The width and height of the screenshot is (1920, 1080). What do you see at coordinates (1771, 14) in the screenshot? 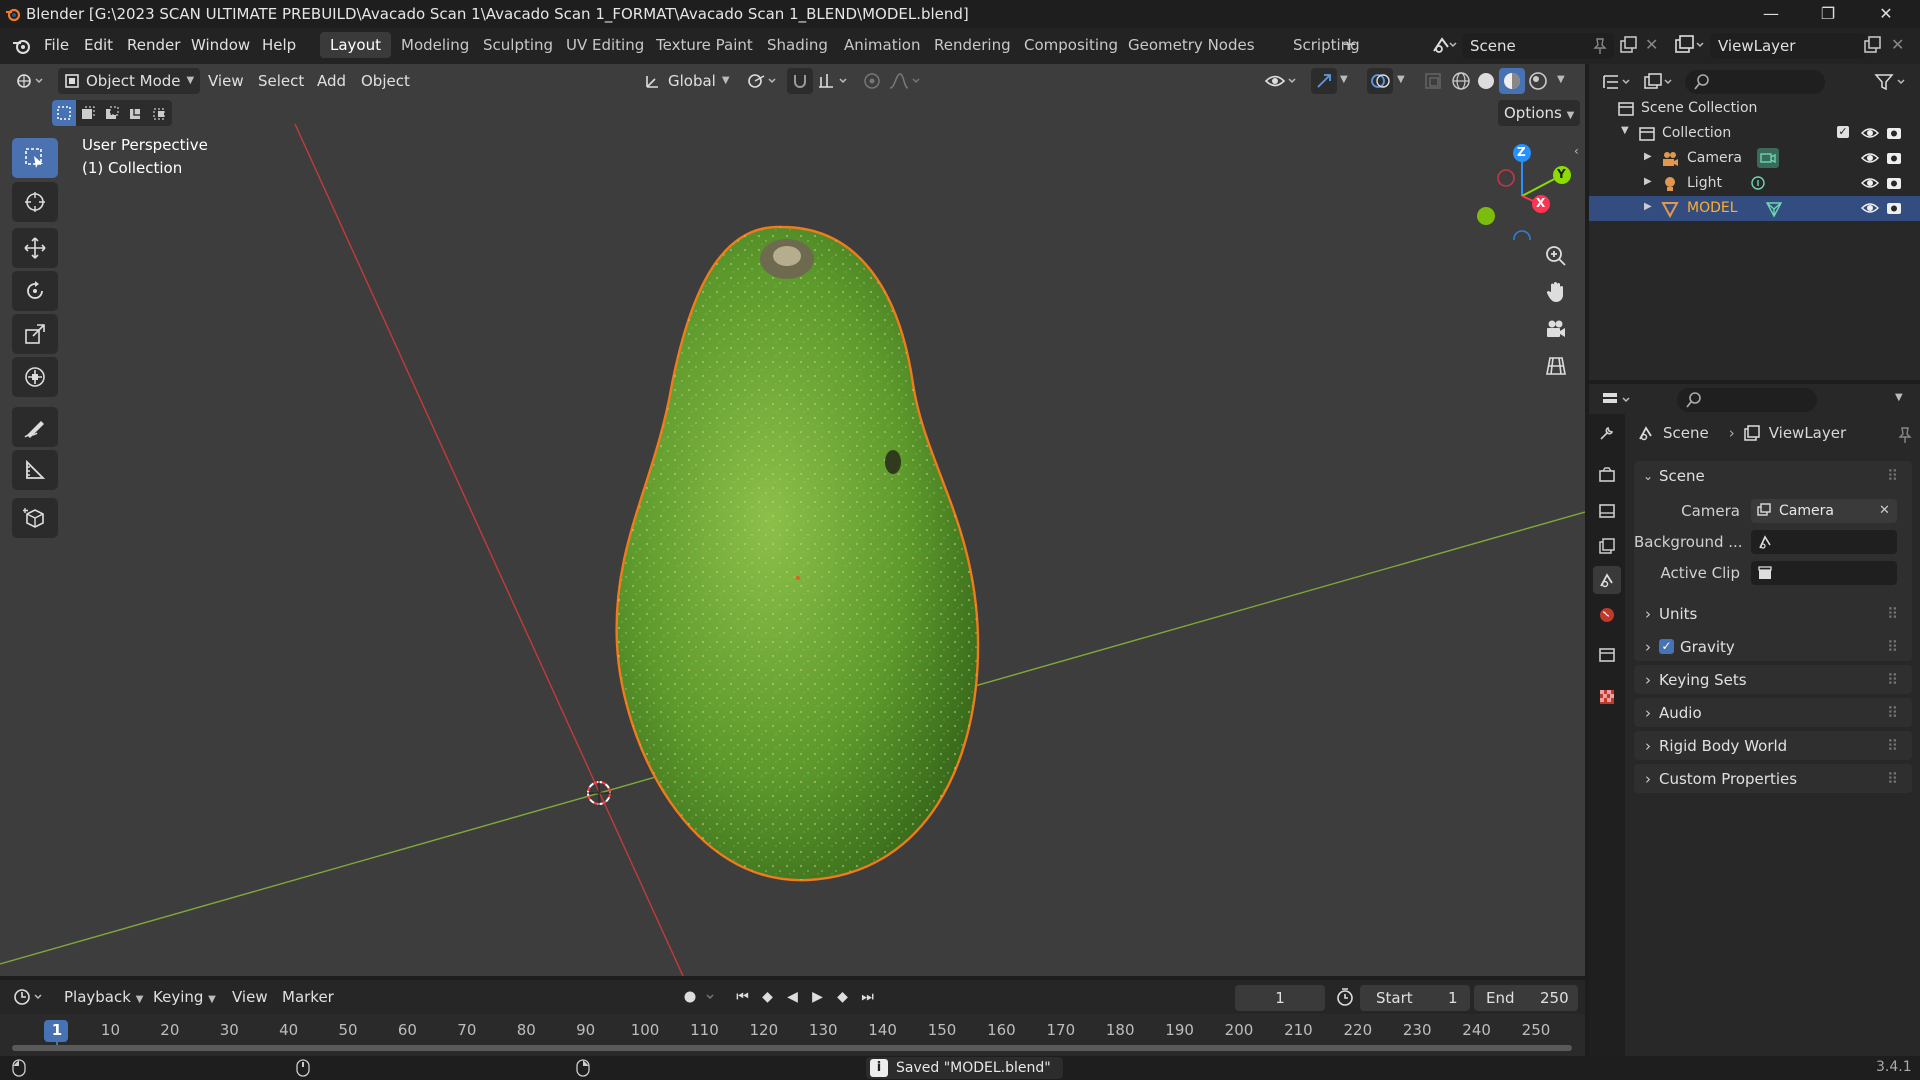
I see `minimize-button: —` at bounding box center [1771, 14].